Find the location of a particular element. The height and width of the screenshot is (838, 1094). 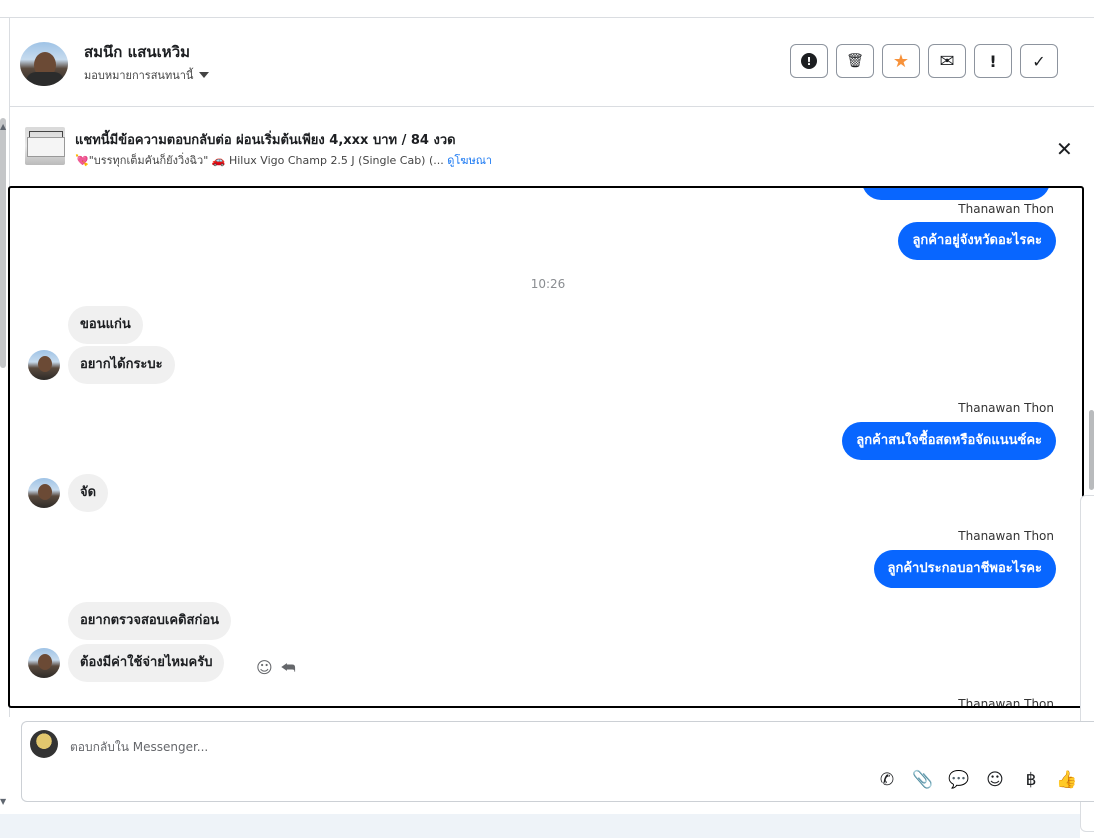

baht-icon: ฿ is located at coordinates (1031, 780).